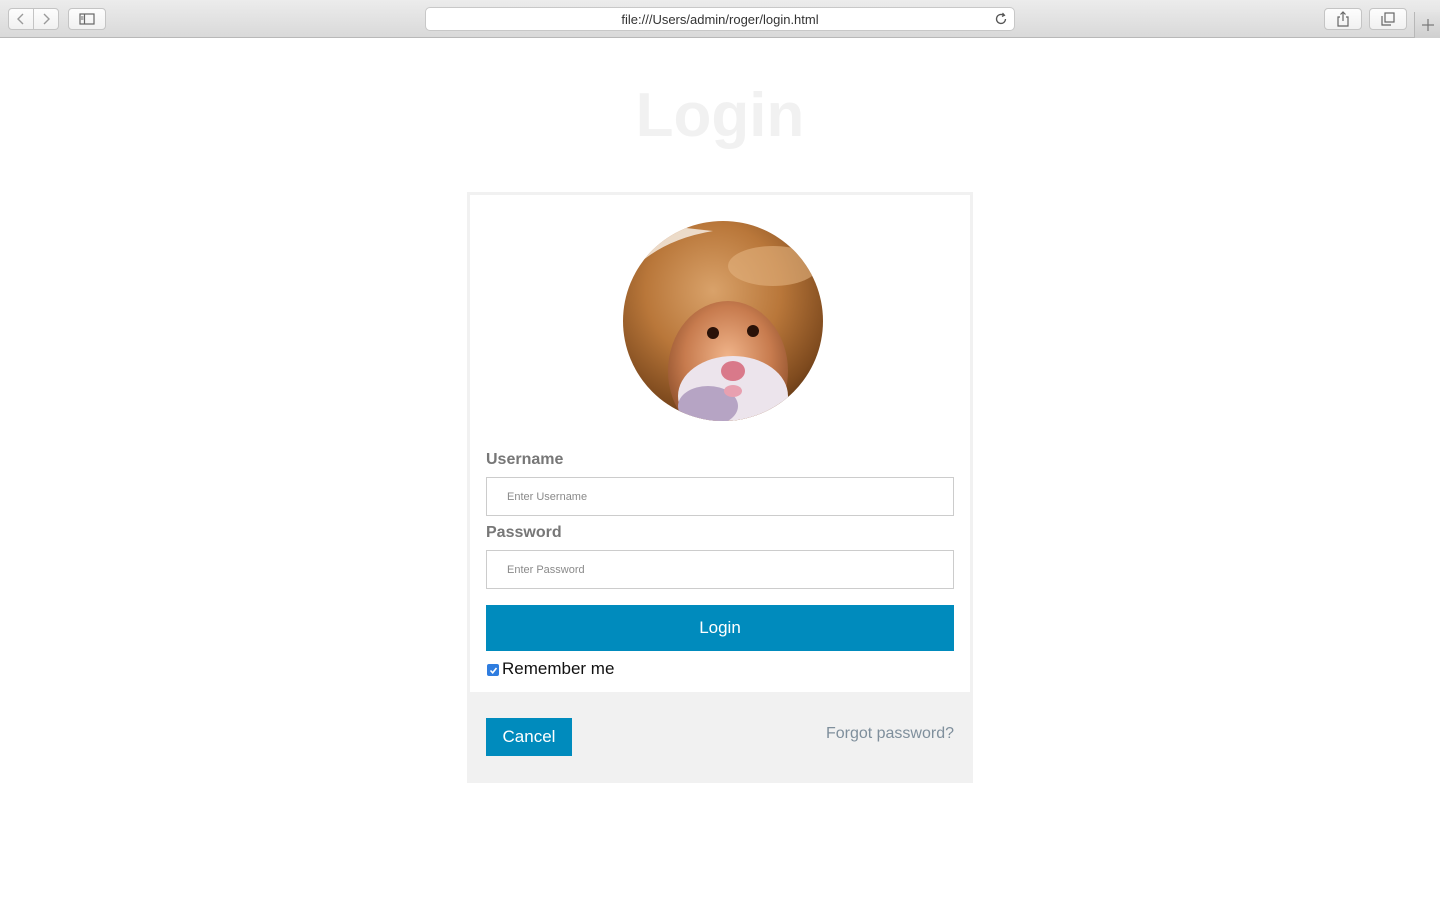  I want to click on password-input, so click(720, 569).